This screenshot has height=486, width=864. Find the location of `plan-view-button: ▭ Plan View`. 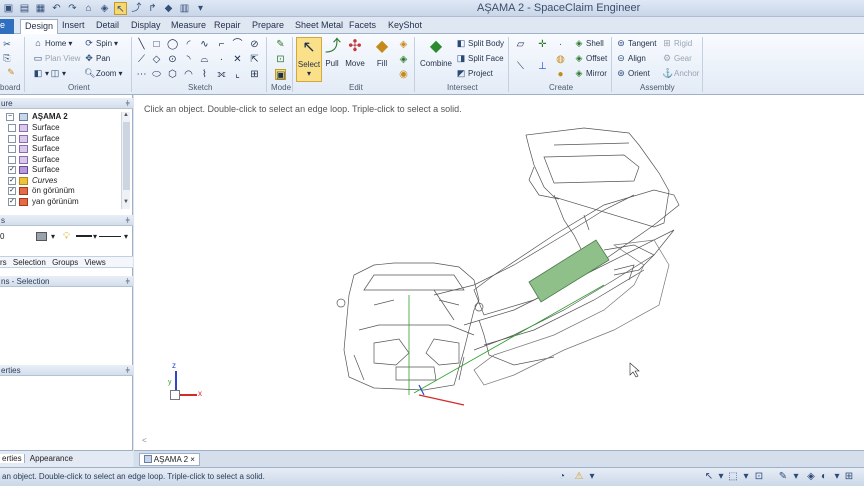

plan-view-button: ▭ Plan View is located at coordinates (57, 59).